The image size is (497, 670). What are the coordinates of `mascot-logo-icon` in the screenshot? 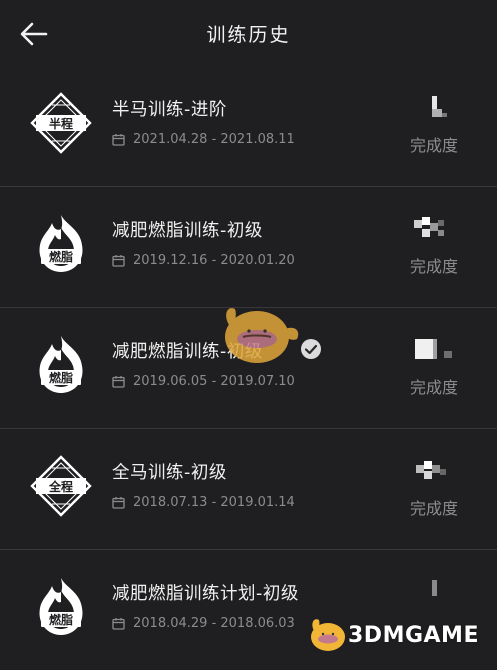 It's located at (328, 635).